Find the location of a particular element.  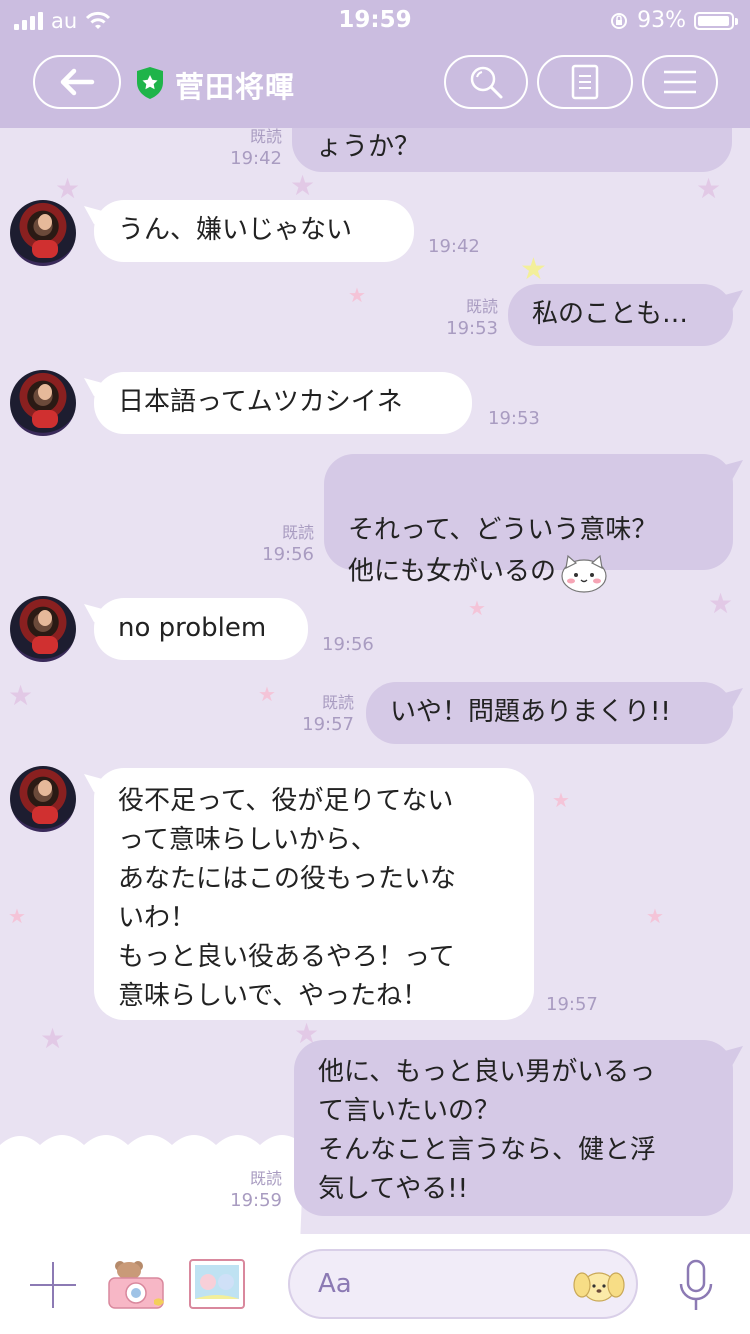

back-button is located at coordinates (77, 82).